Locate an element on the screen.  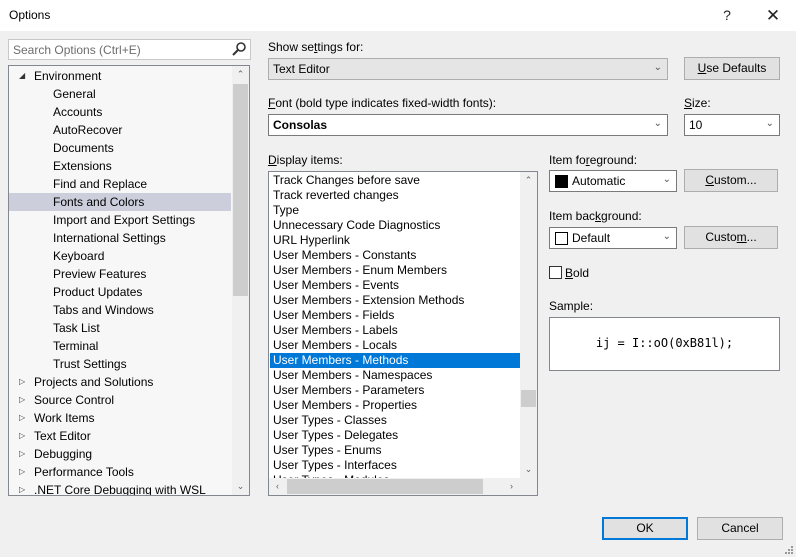
list-horizontal-scroll-thumb is located at coordinates (385, 486).